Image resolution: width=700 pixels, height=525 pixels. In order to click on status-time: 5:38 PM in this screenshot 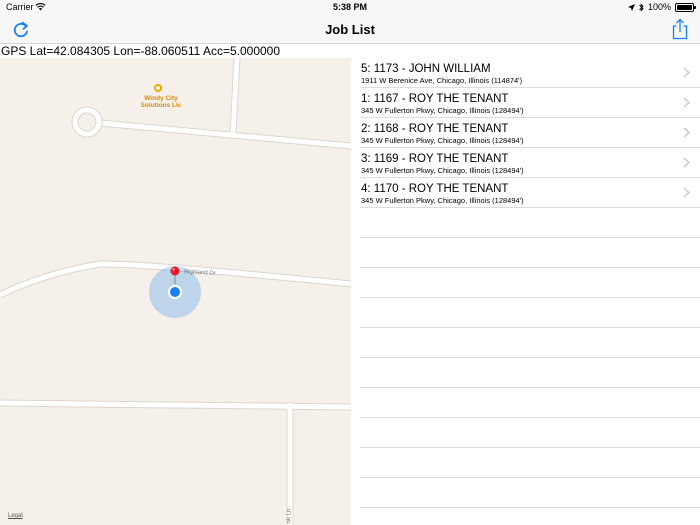, I will do `click(349, 7)`.